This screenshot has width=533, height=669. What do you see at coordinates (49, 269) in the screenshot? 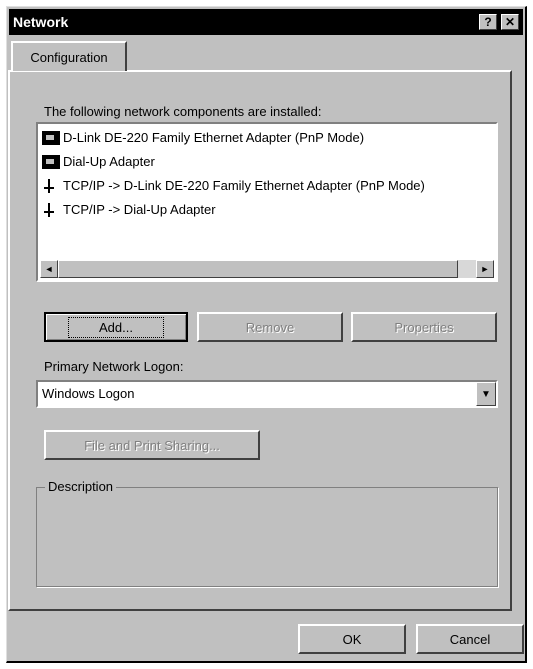
I see `scroll-left-icon: ◄` at bounding box center [49, 269].